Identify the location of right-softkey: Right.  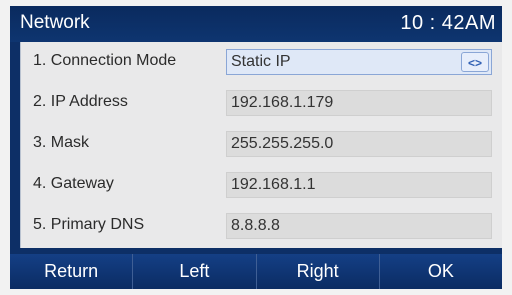
(318, 271).